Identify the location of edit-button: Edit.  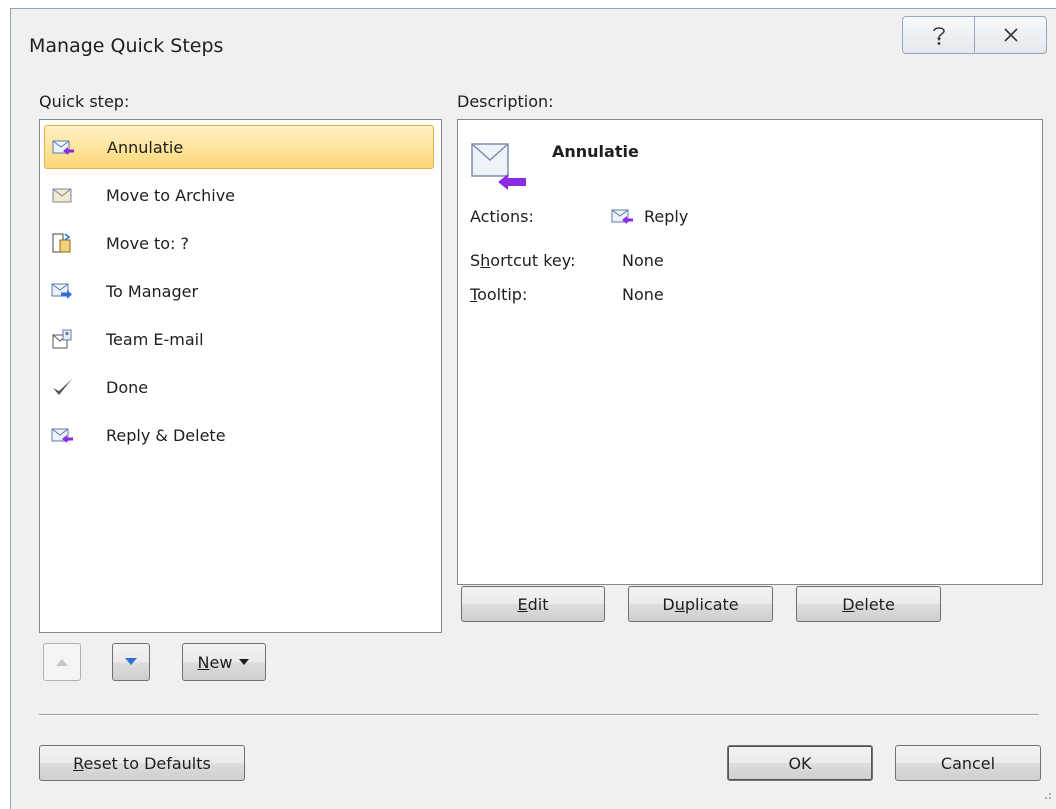
(533, 604).